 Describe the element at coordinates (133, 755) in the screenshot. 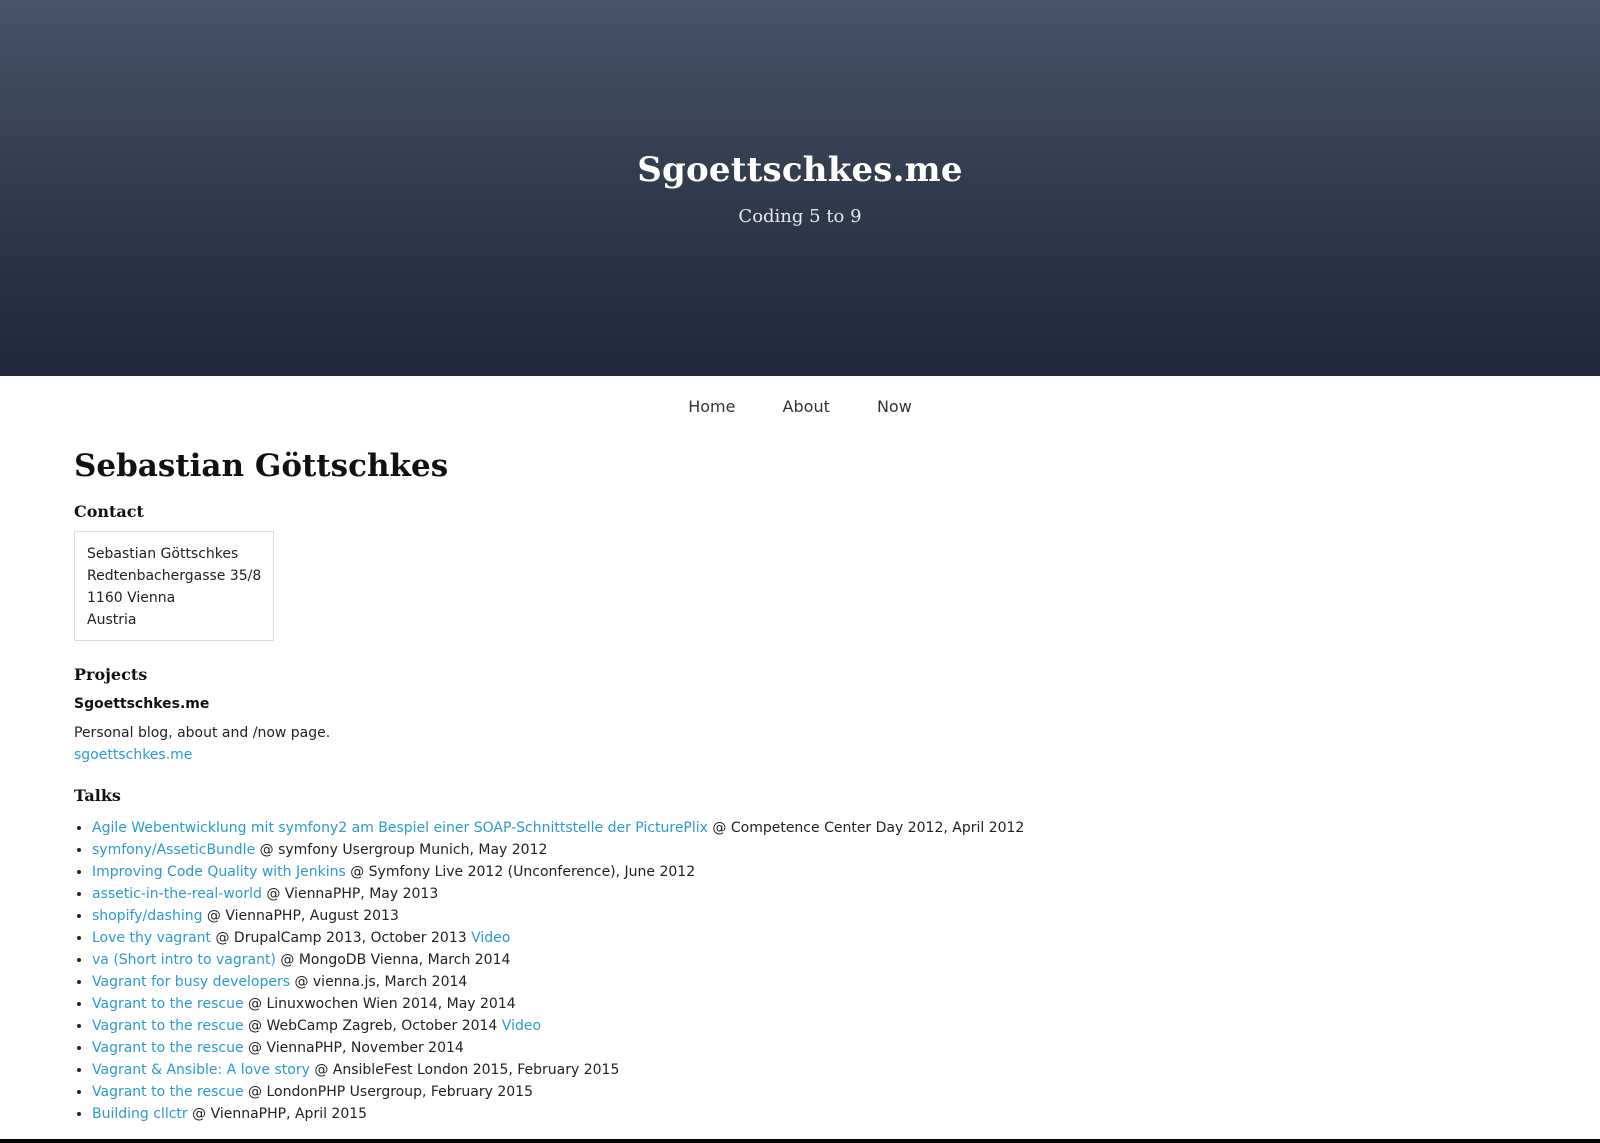

I see `project-link: sgoettschkes.me` at that location.